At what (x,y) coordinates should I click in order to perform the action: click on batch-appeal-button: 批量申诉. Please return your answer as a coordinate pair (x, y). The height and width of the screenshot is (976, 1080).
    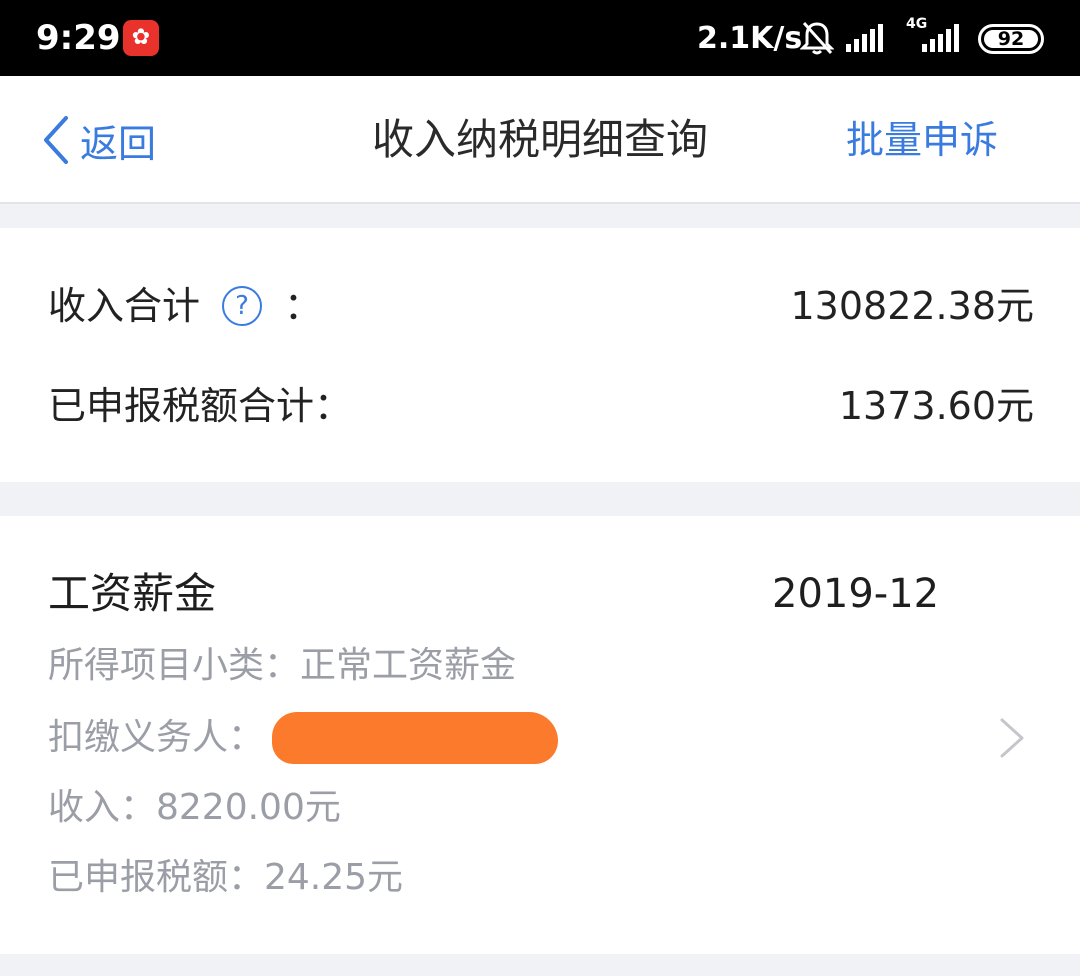
    Looking at the image, I should click on (922, 140).